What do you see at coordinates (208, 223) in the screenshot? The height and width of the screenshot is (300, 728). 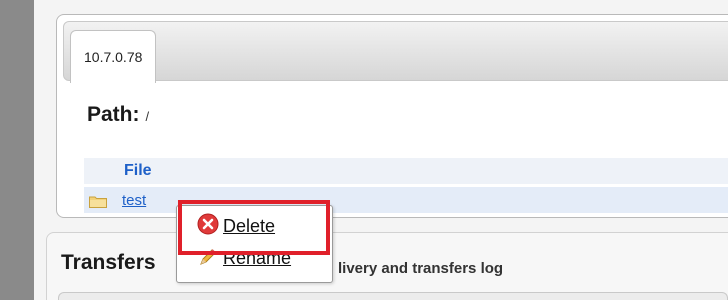 I see `delete-icon` at bounding box center [208, 223].